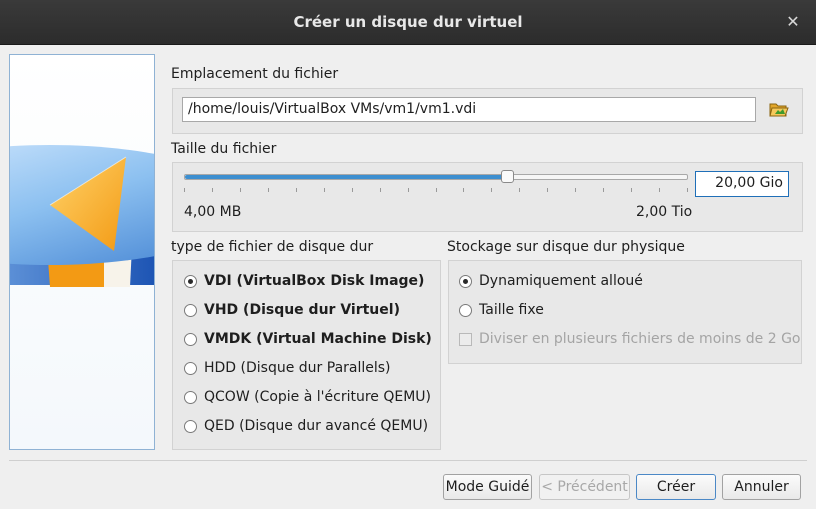 The image size is (816, 509). I want to click on checkbox-box, so click(465, 339).